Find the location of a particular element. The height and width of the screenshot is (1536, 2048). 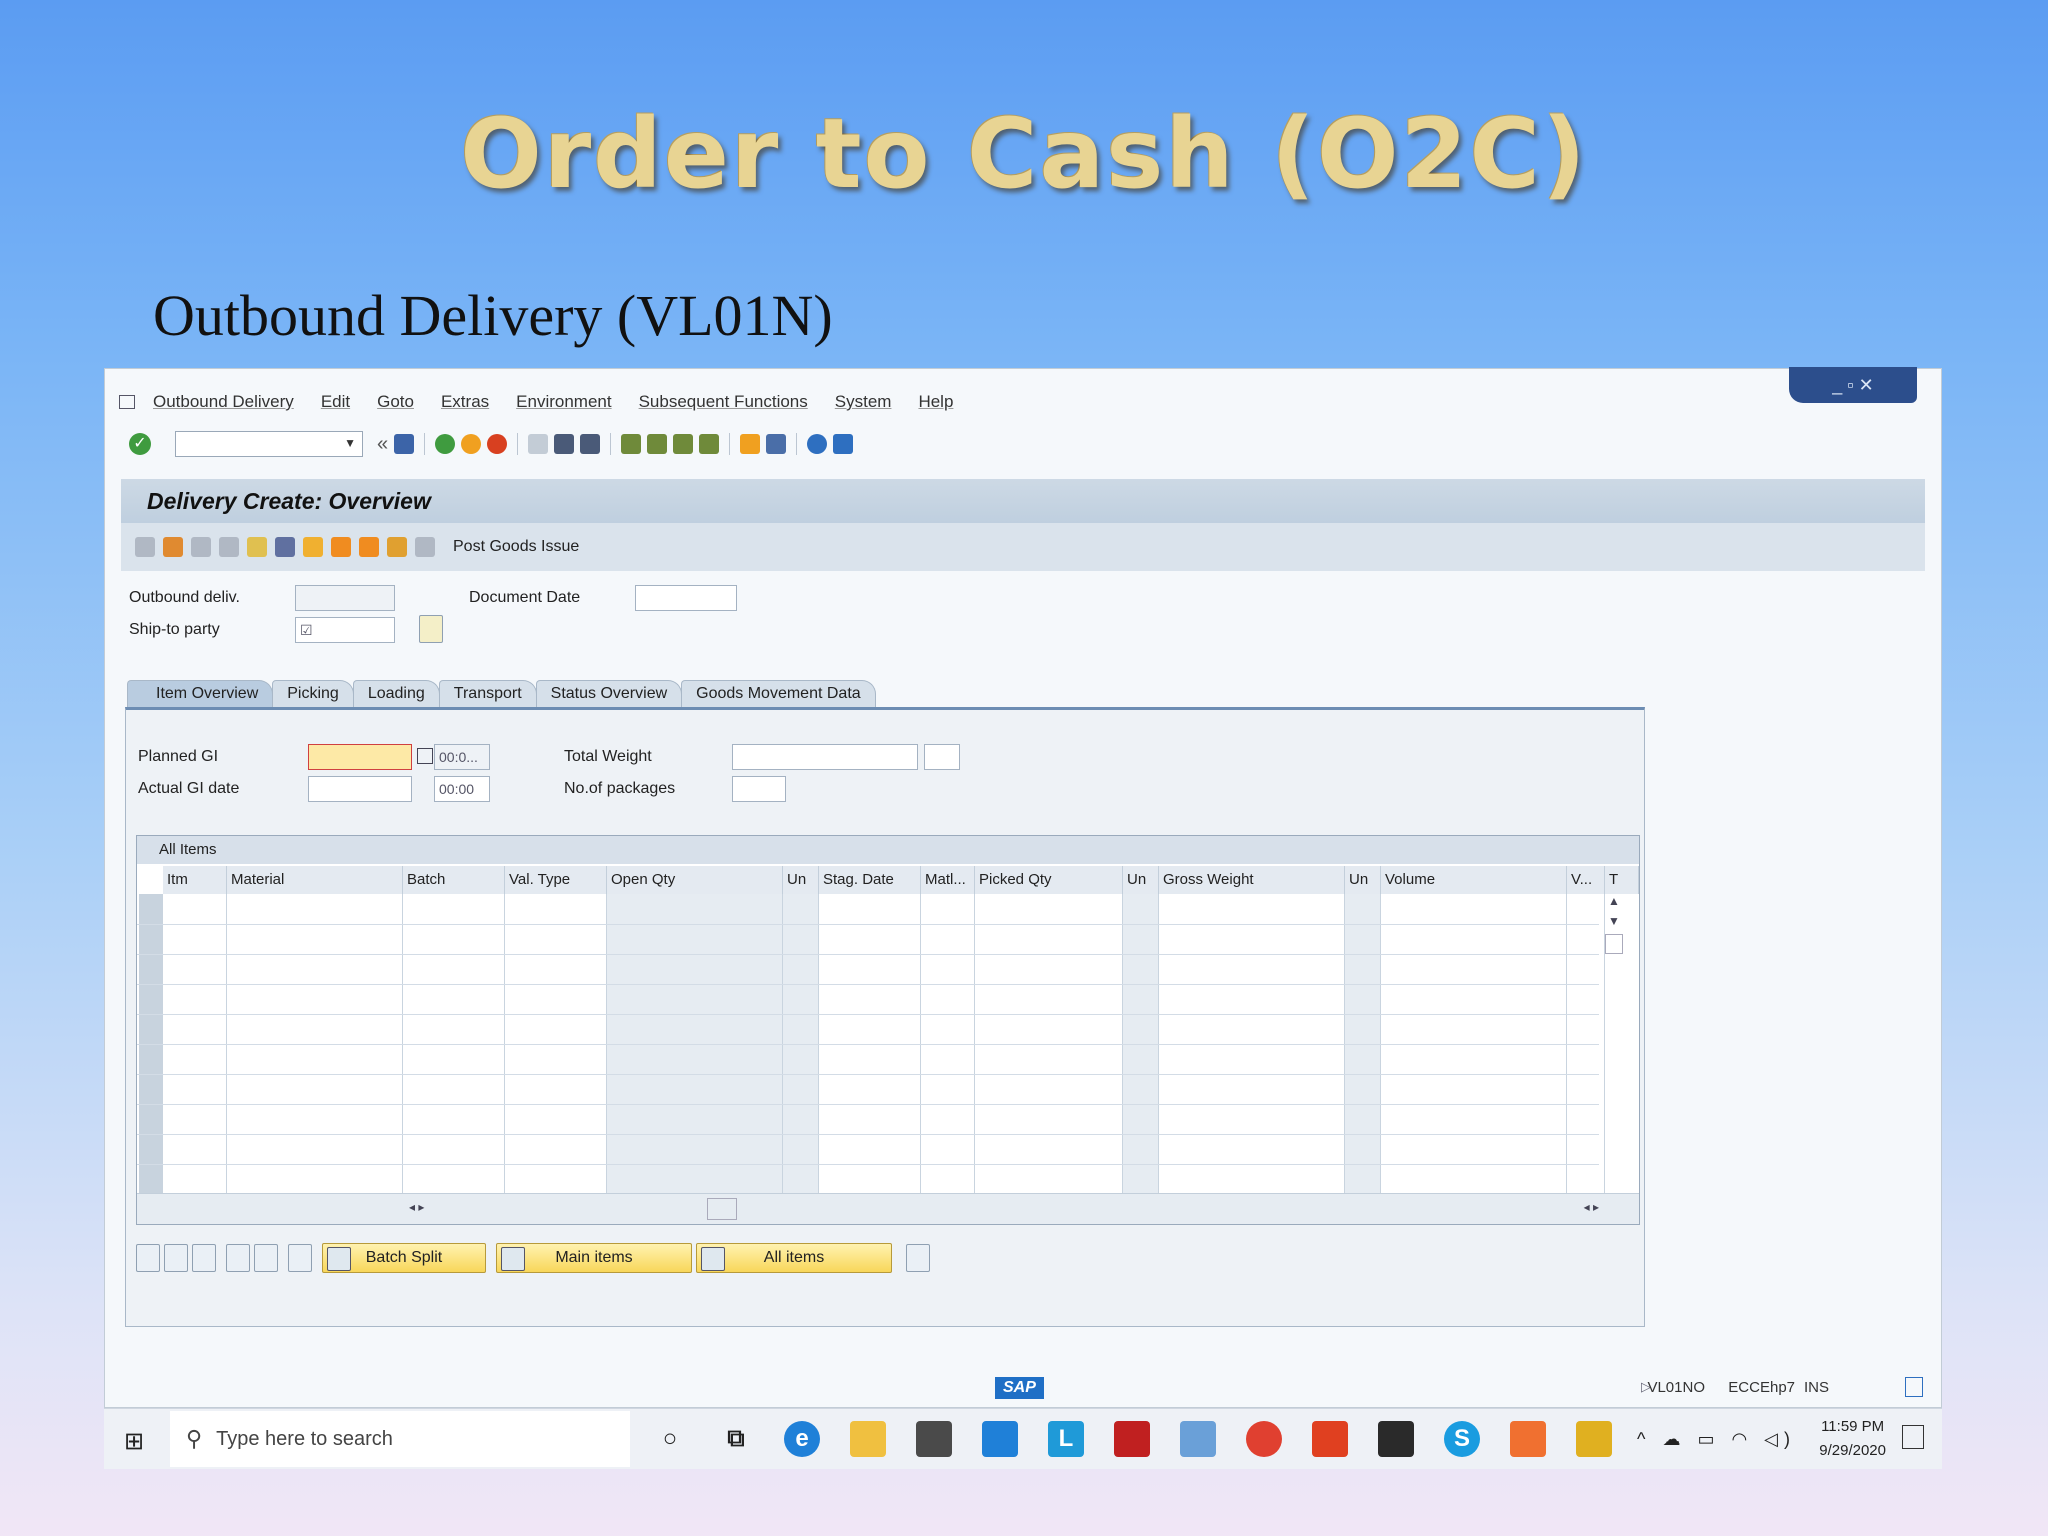

task-view-icon: ⧉ is located at coordinates (736, 1439).